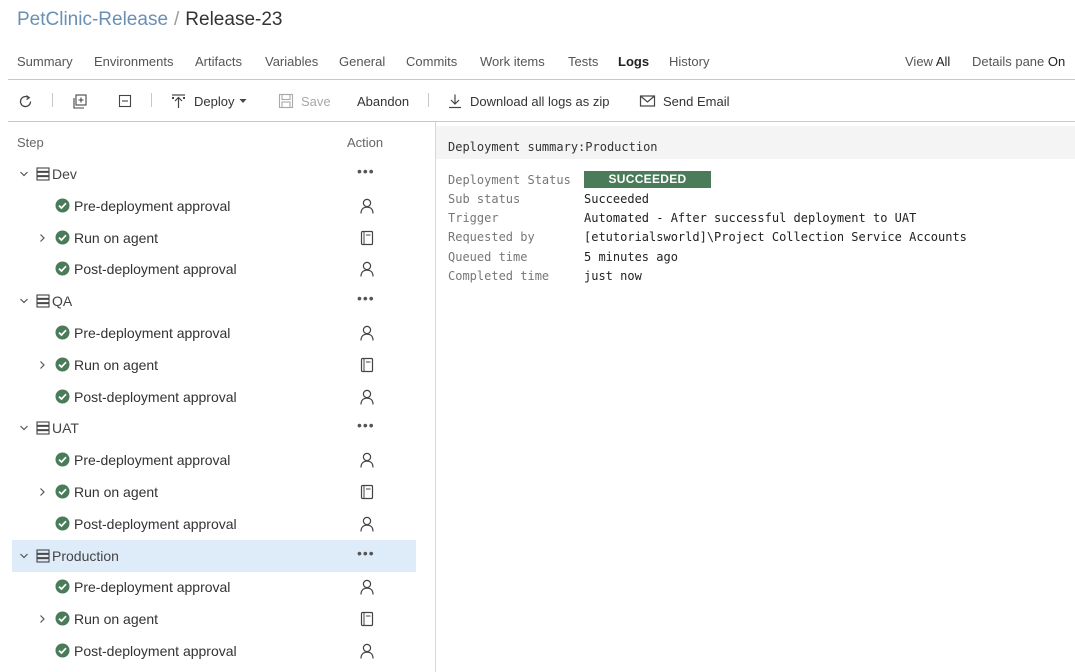 Image resolution: width=1075 pixels, height=672 pixels. I want to click on save-icon, so click(286, 101).